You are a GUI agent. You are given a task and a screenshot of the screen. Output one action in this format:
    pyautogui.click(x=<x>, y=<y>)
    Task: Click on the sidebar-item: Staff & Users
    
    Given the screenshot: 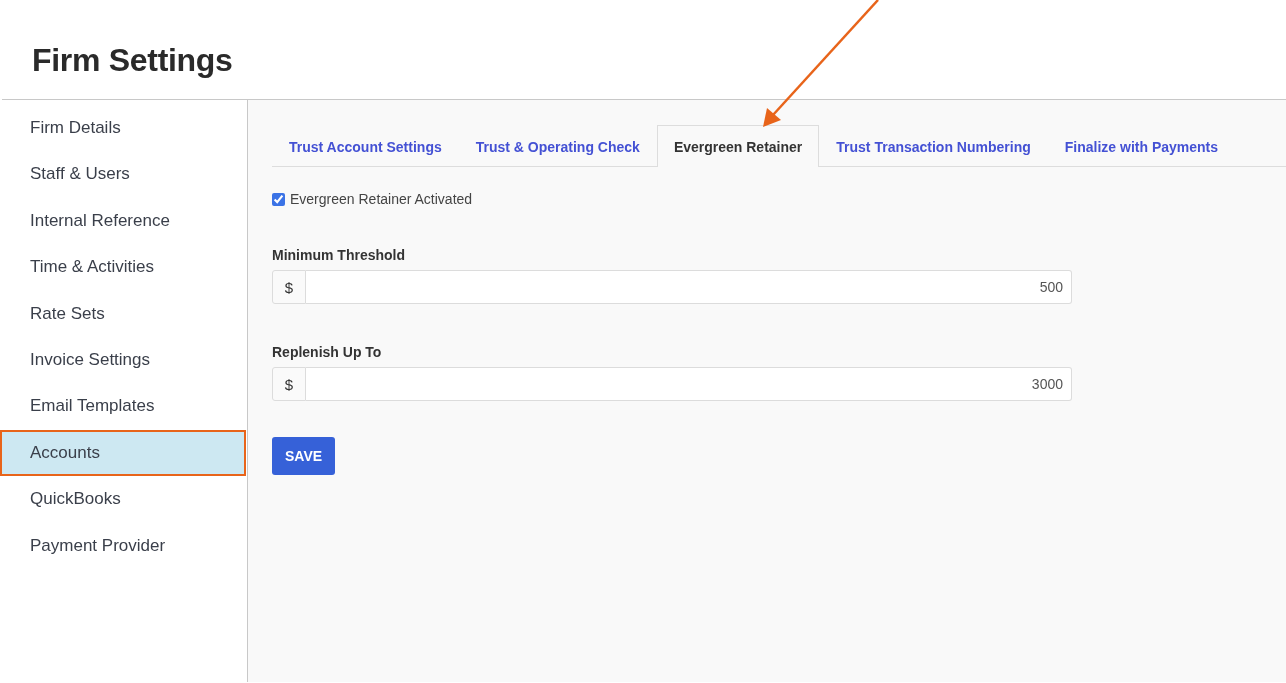 What is the action you would take?
    pyautogui.click(x=123, y=174)
    